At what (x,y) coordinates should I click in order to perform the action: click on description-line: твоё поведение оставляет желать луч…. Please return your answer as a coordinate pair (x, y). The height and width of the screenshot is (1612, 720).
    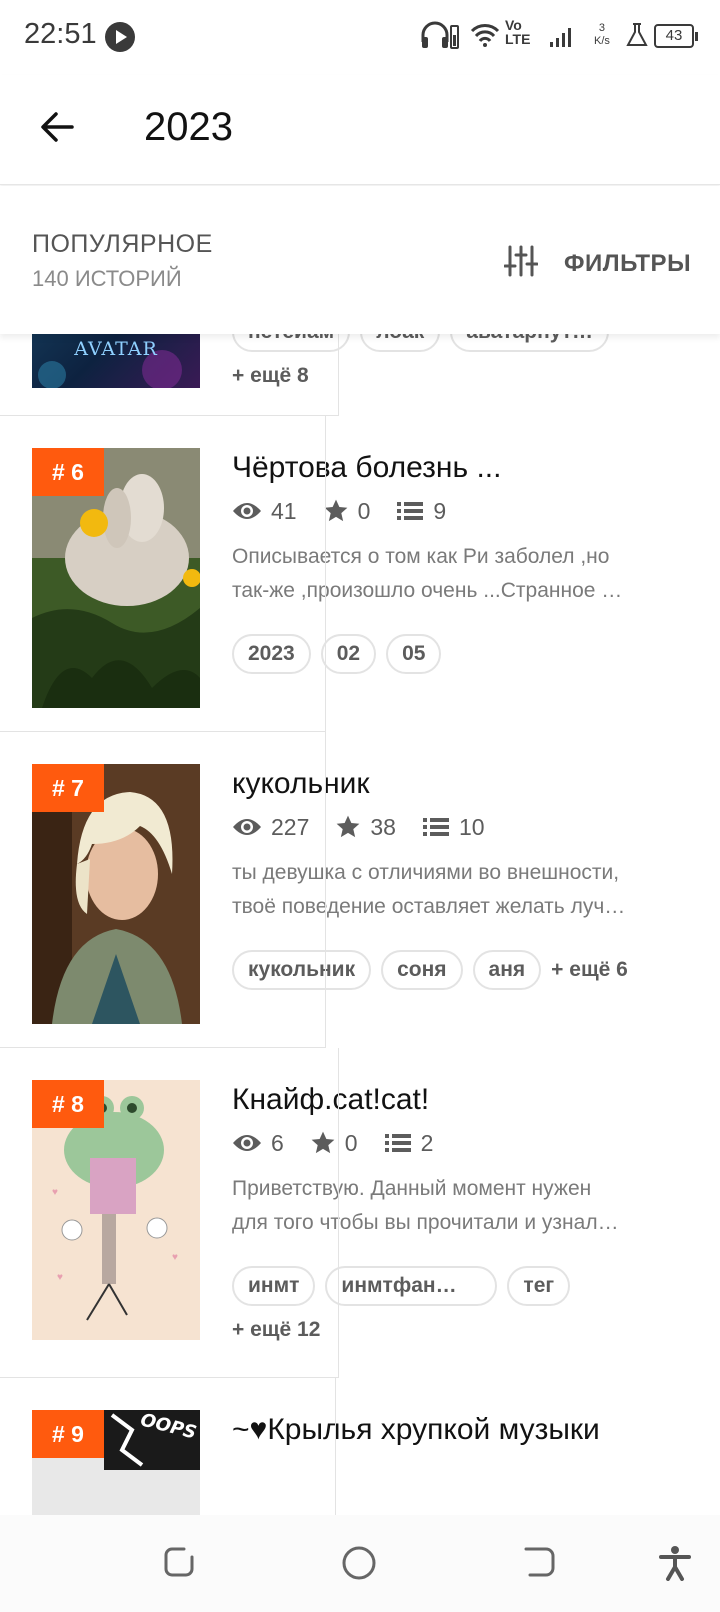
    Looking at the image, I should click on (429, 906).